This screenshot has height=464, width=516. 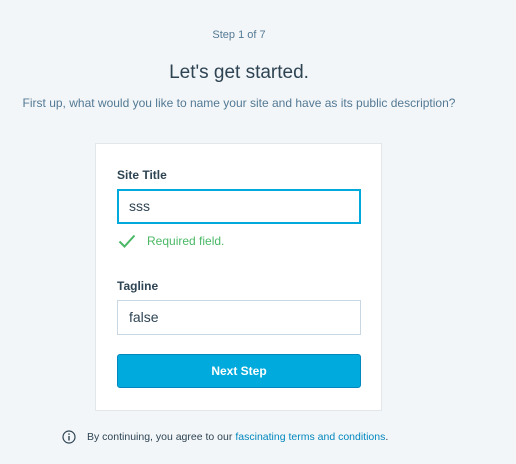 I want to click on next-step-button: Next Step, so click(x=239, y=371).